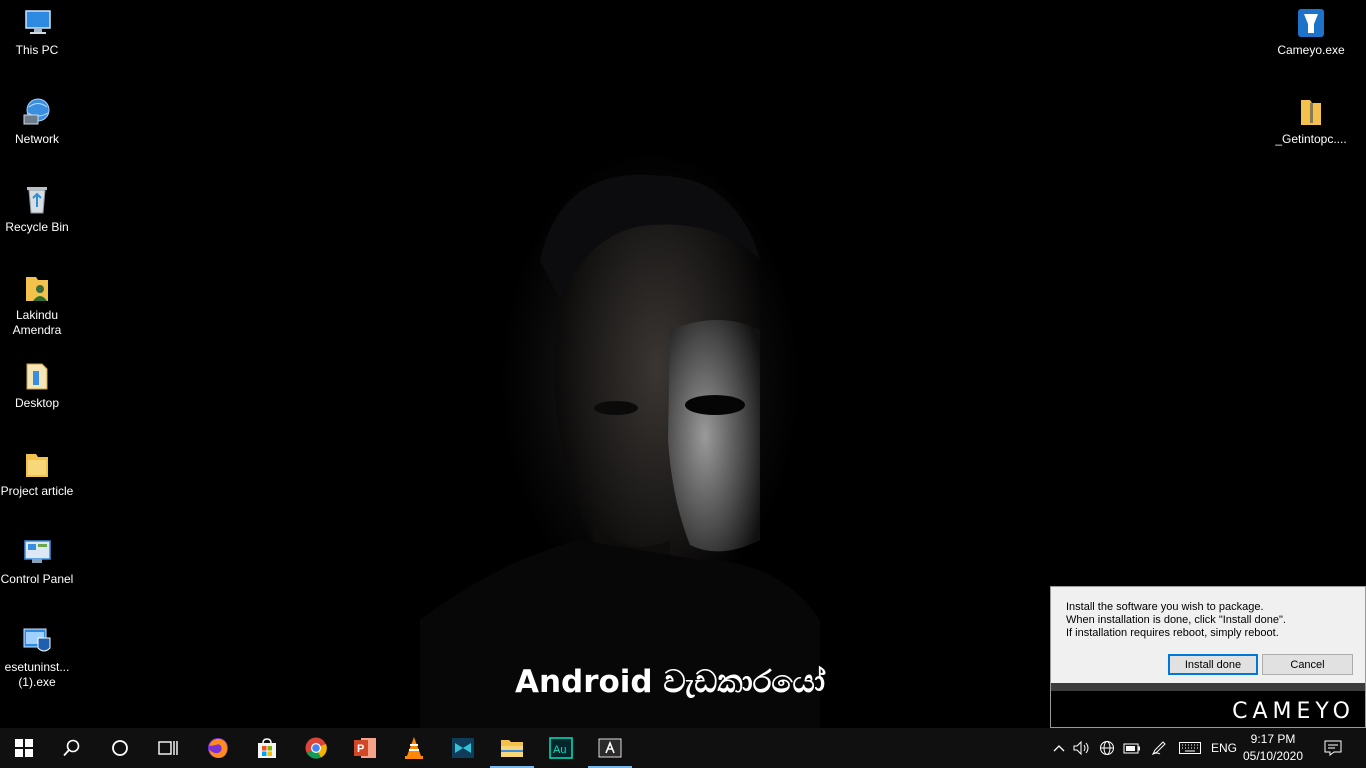 This screenshot has height=768, width=1366. Describe the element at coordinates (37, 50) in the screenshot. I see `icon-label: This PC` at that location.